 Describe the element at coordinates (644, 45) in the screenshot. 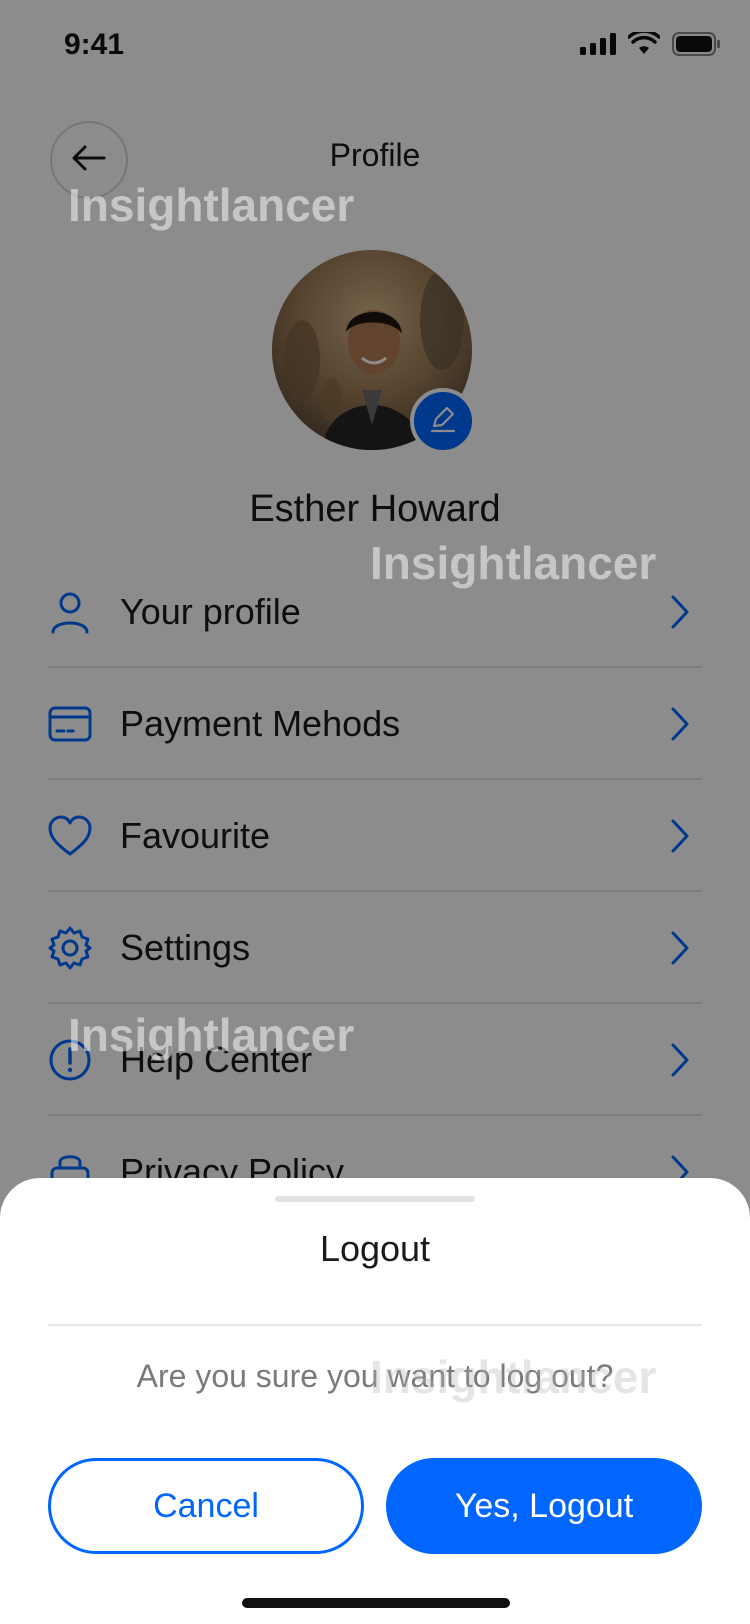

I see `wifi-icon` at that location.